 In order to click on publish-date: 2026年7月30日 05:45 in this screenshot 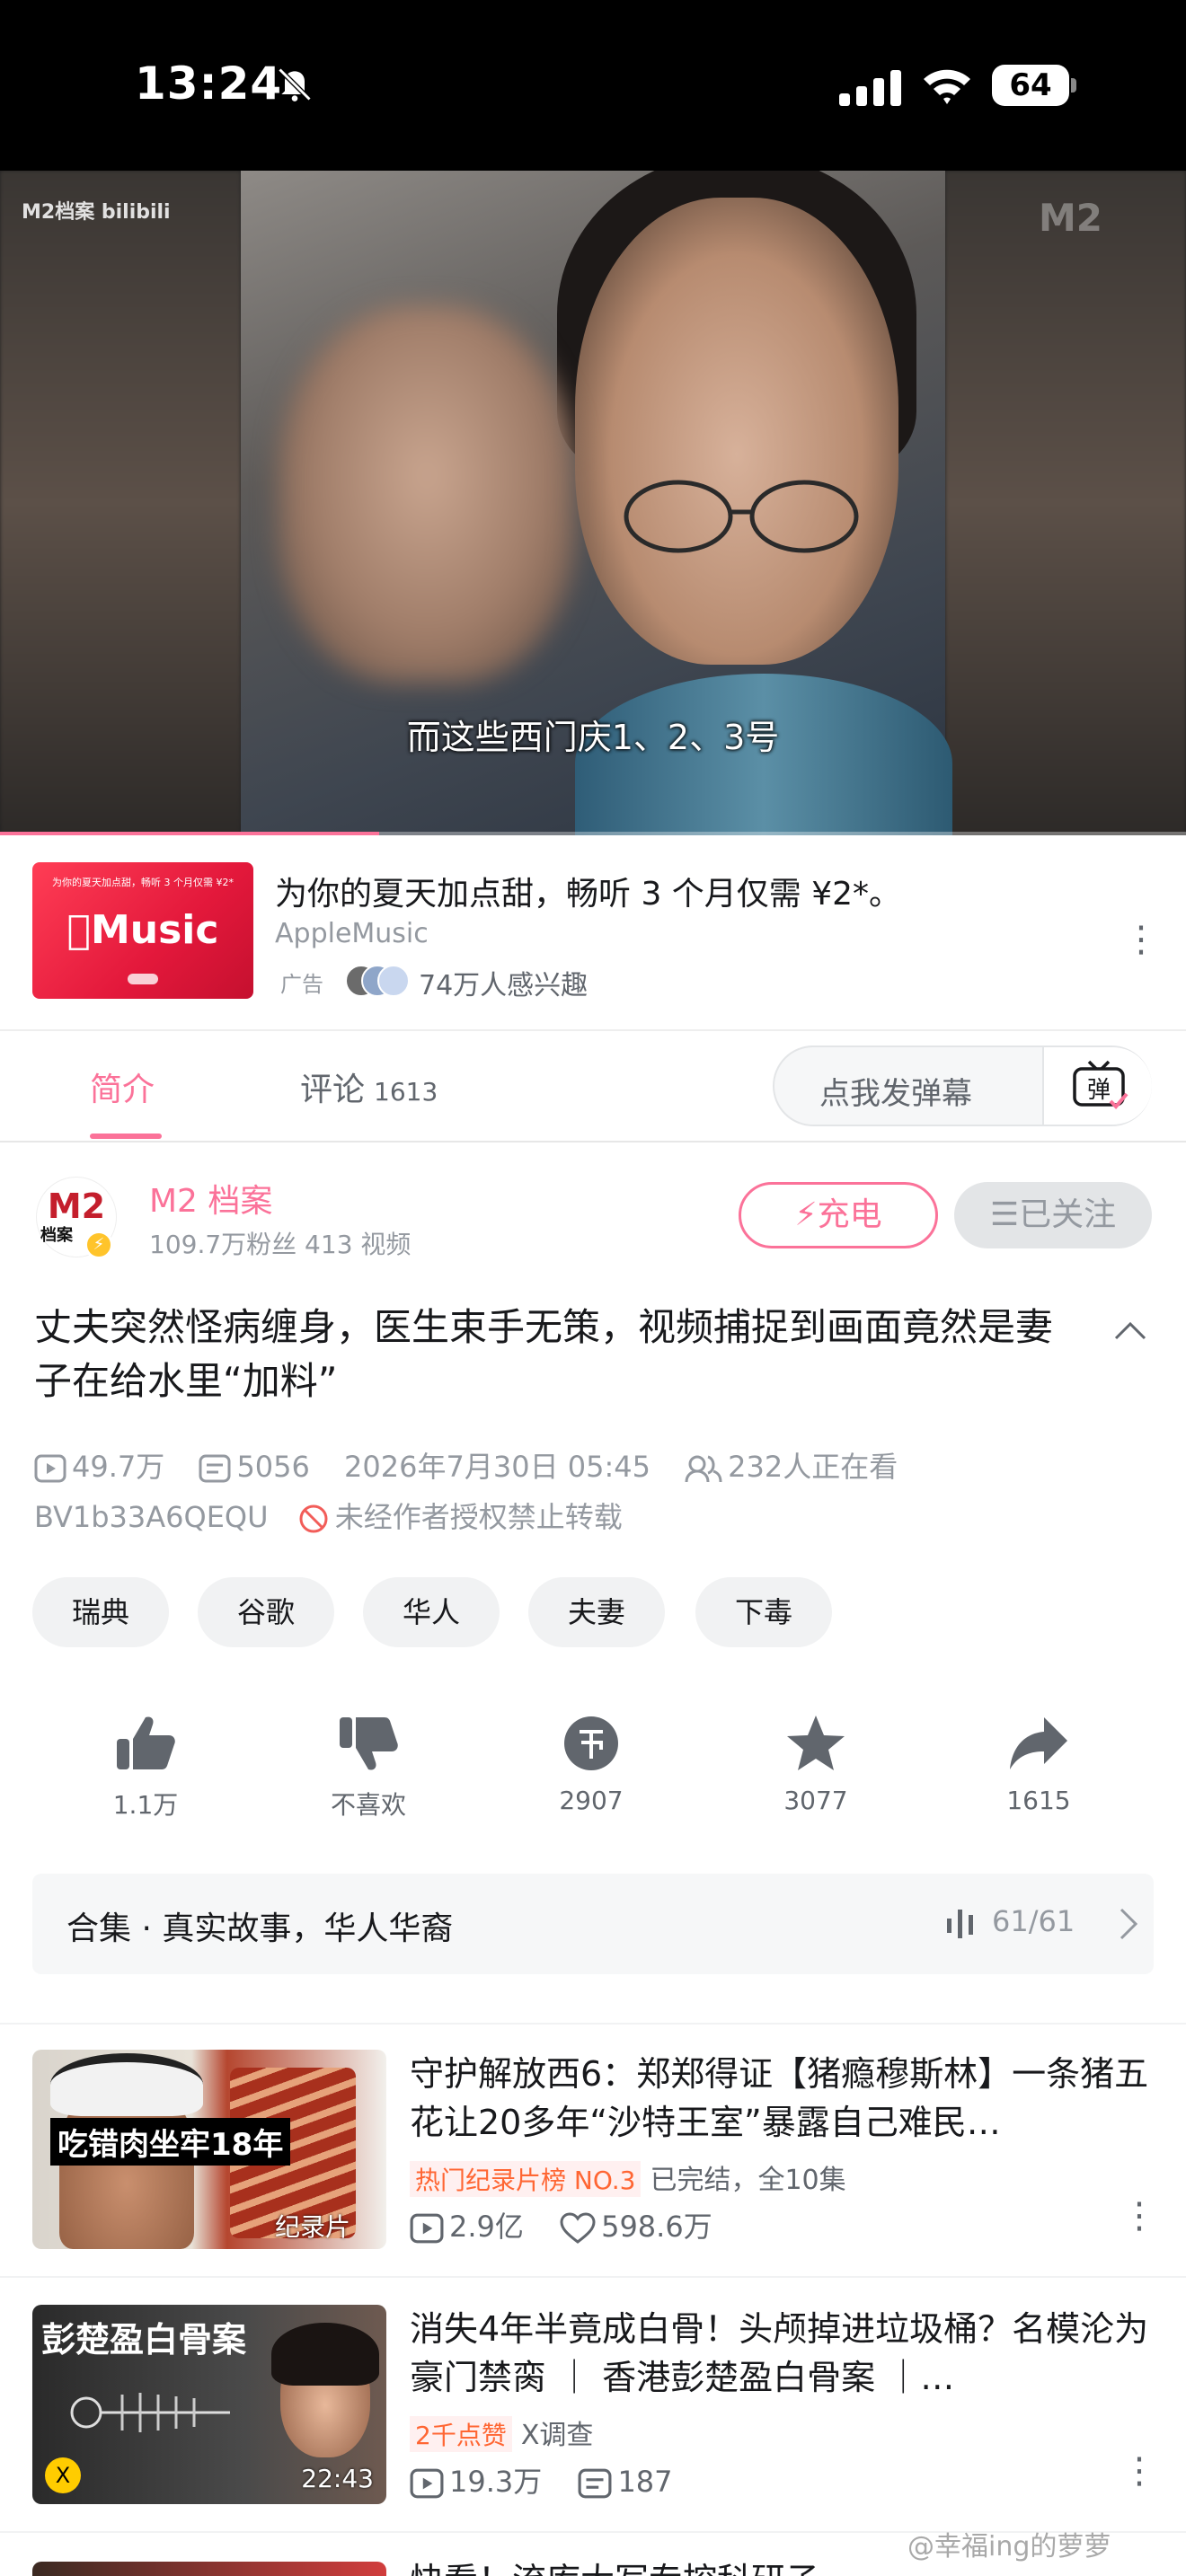, I will do `click(497, 1467)`.